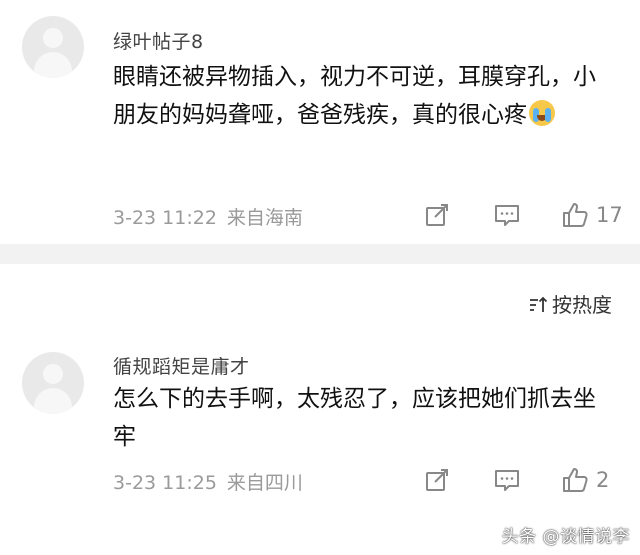 The width and height of the screenshot is (640, 555). What do you see at coordinates (53, 401) in the screenshot?
I see `avatar-placeholder-body` at bounding box center [53, 401].